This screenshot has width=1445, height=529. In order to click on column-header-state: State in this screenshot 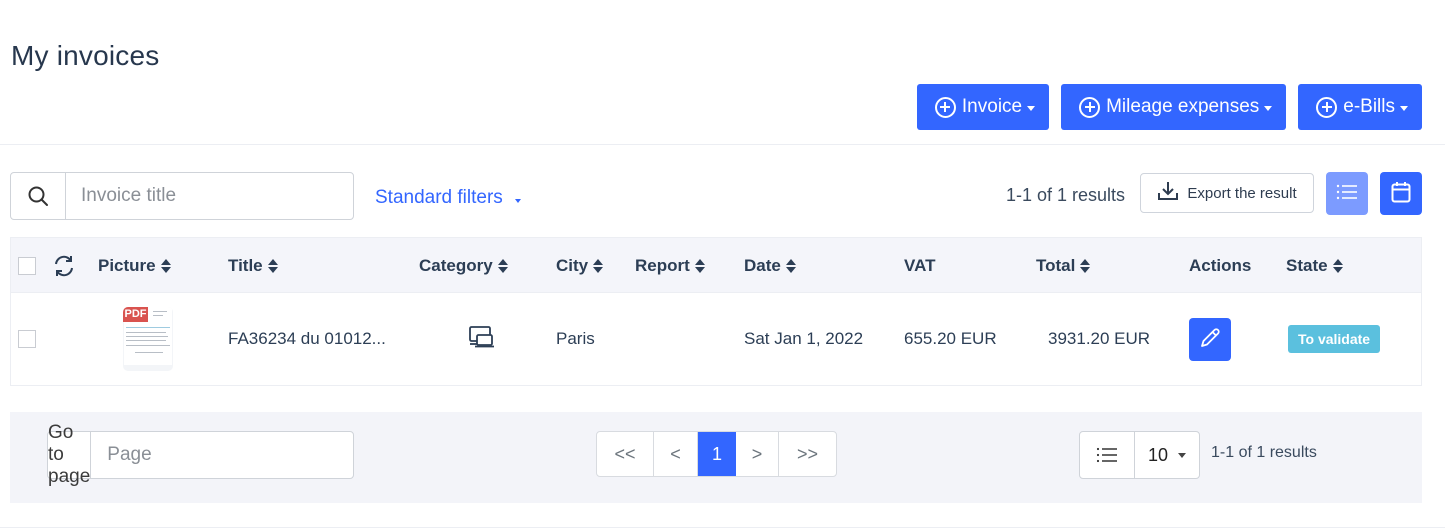, I will do `click(1314, 265)`.